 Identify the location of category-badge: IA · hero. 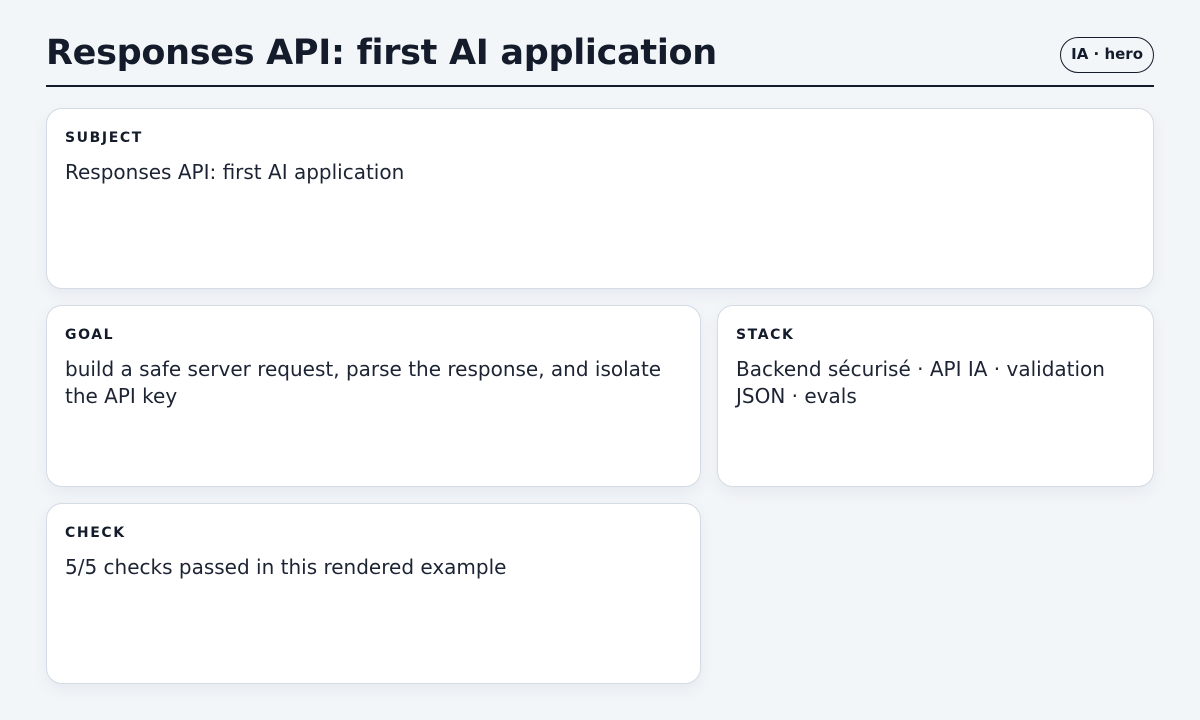
(1107, 55).